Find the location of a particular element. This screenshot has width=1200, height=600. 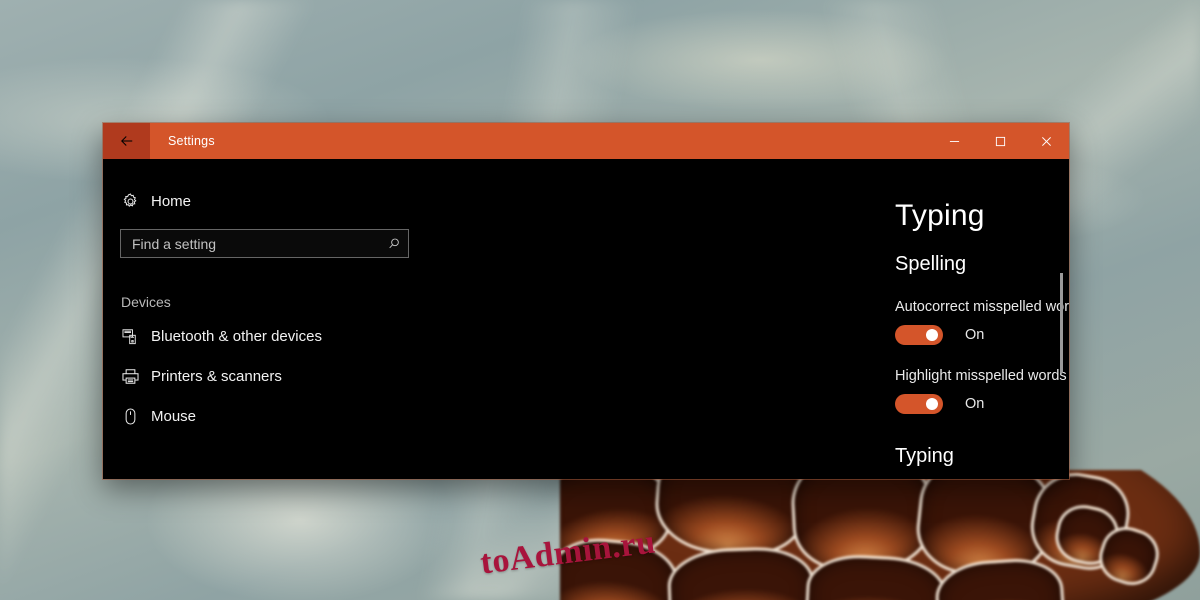

minimize-icon is located at coordinates (954, 141).